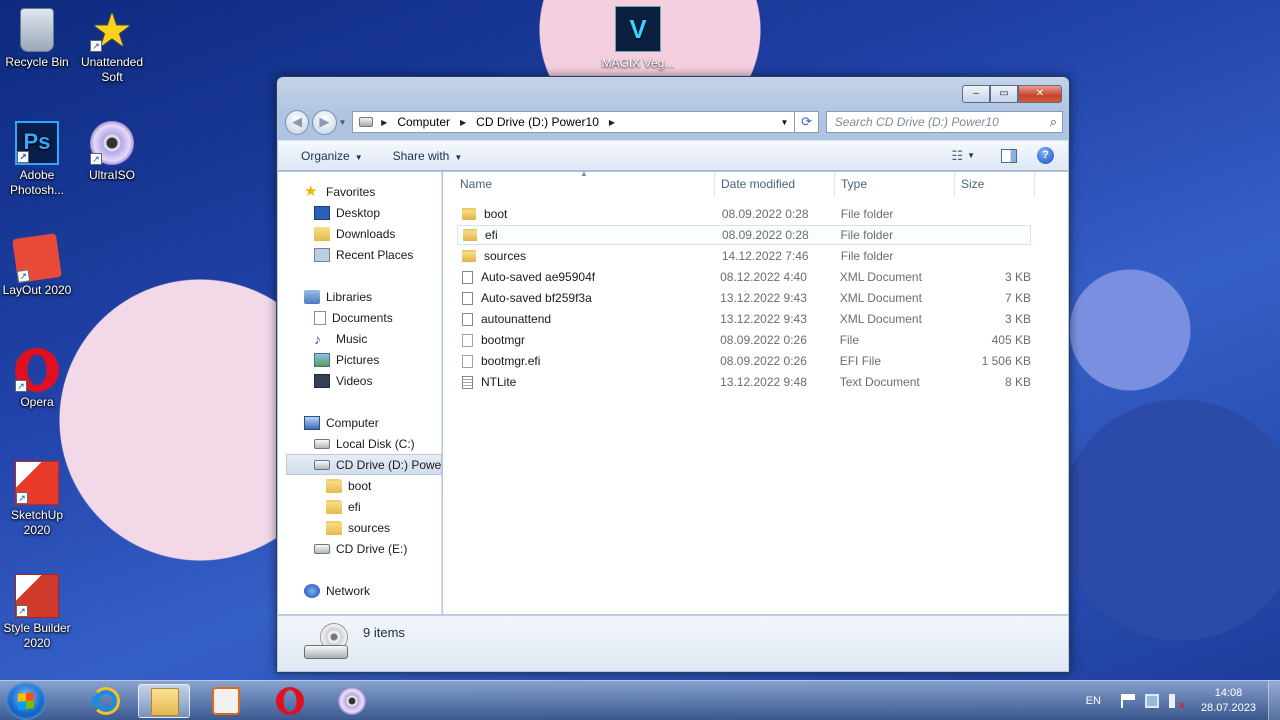 The height and width of the screenshot is (720, 1280). Describe the element at coordinates (339, 191) in the screenshot. I see `nav-favorites: ★ Favorites` at that location.